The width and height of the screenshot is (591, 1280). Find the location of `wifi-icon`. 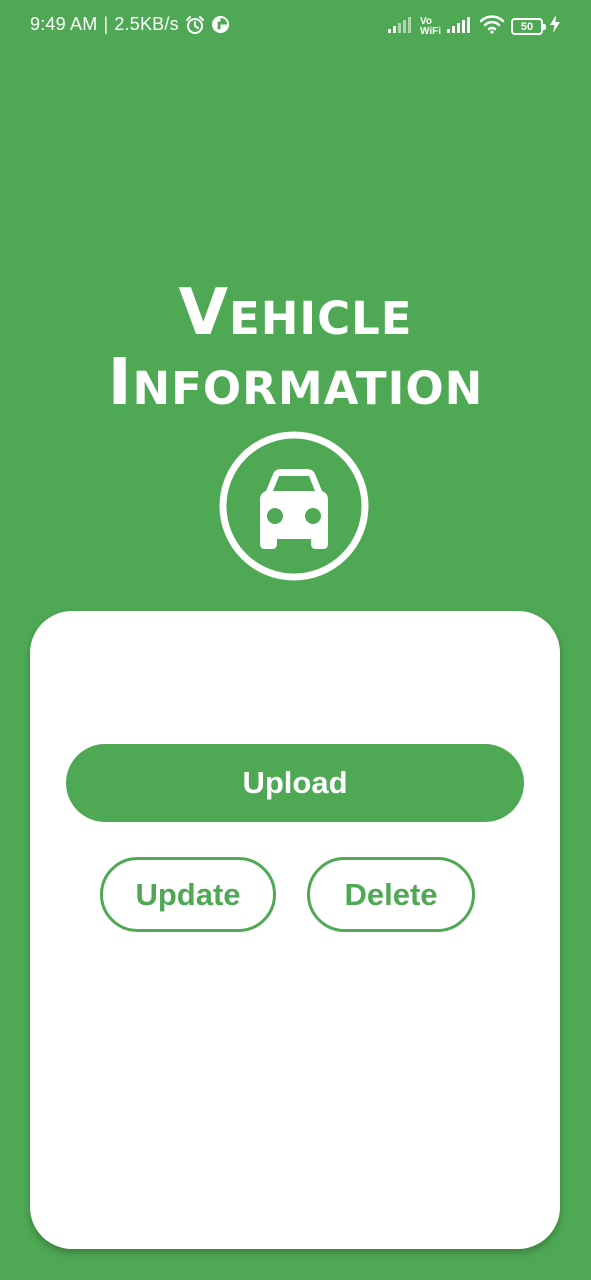

wifi-icon is located at coordinates (492, 26).